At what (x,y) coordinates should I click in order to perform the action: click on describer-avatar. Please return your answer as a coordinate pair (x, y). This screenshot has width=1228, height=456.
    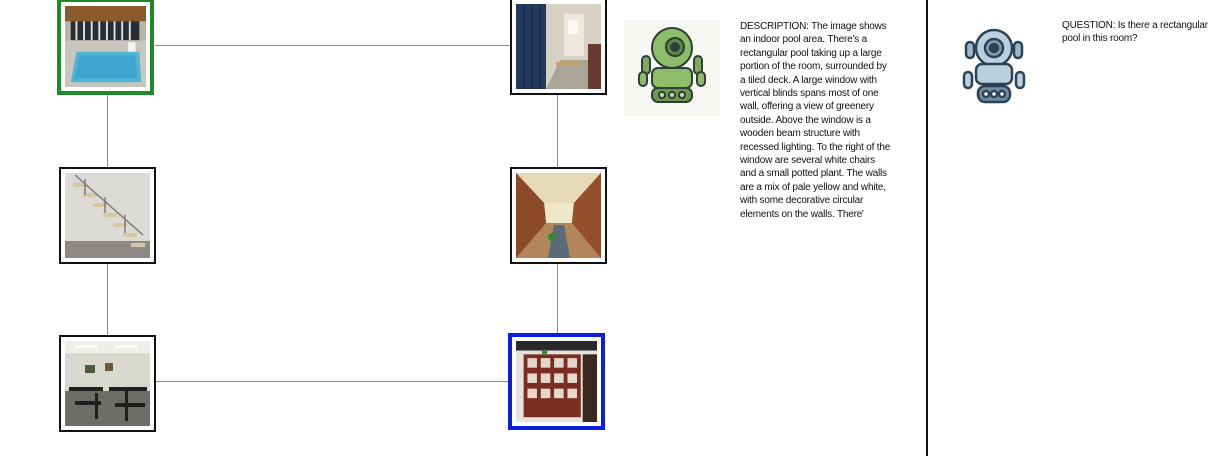
    Looking at the image, I should click on (672, 68).